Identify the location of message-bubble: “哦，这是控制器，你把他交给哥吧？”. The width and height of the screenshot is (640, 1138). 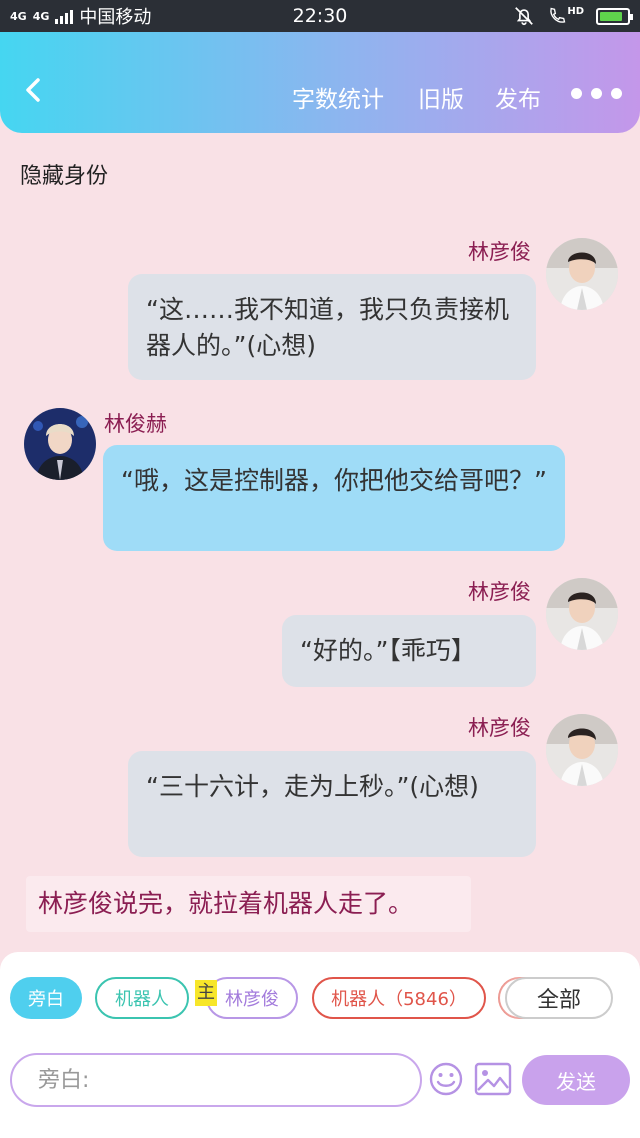
(334, 498).